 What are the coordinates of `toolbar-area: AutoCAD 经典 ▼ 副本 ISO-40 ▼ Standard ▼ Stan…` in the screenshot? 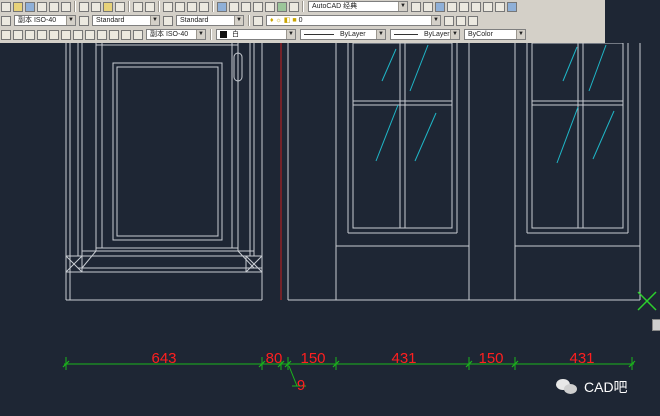 It's located at (302, 21).